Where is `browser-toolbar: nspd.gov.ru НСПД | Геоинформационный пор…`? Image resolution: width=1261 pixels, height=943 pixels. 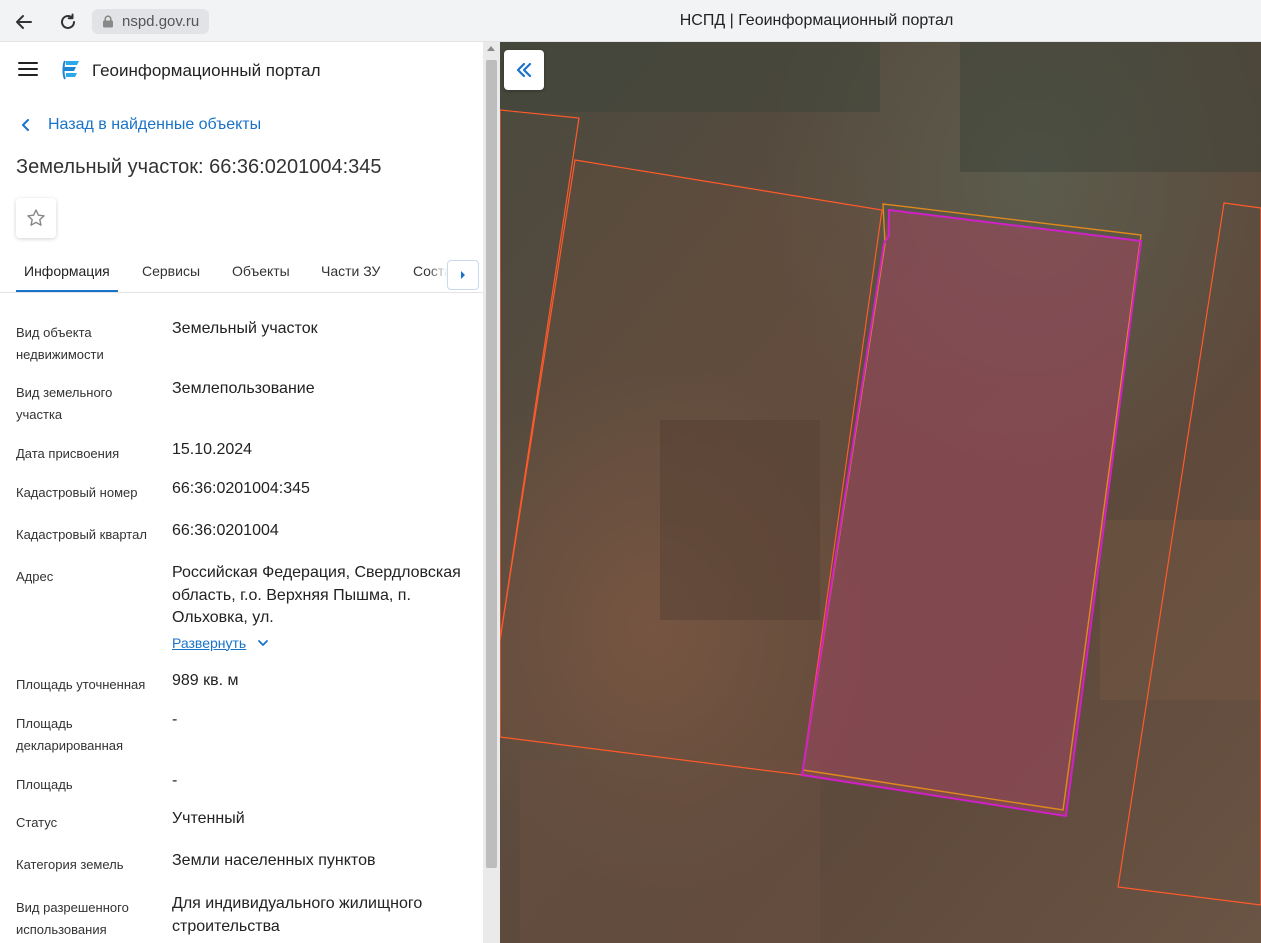 browser-toolbar: nspd.gov.ru НСПД | Геоинформационный пор… is located at coordinates (630, 21).